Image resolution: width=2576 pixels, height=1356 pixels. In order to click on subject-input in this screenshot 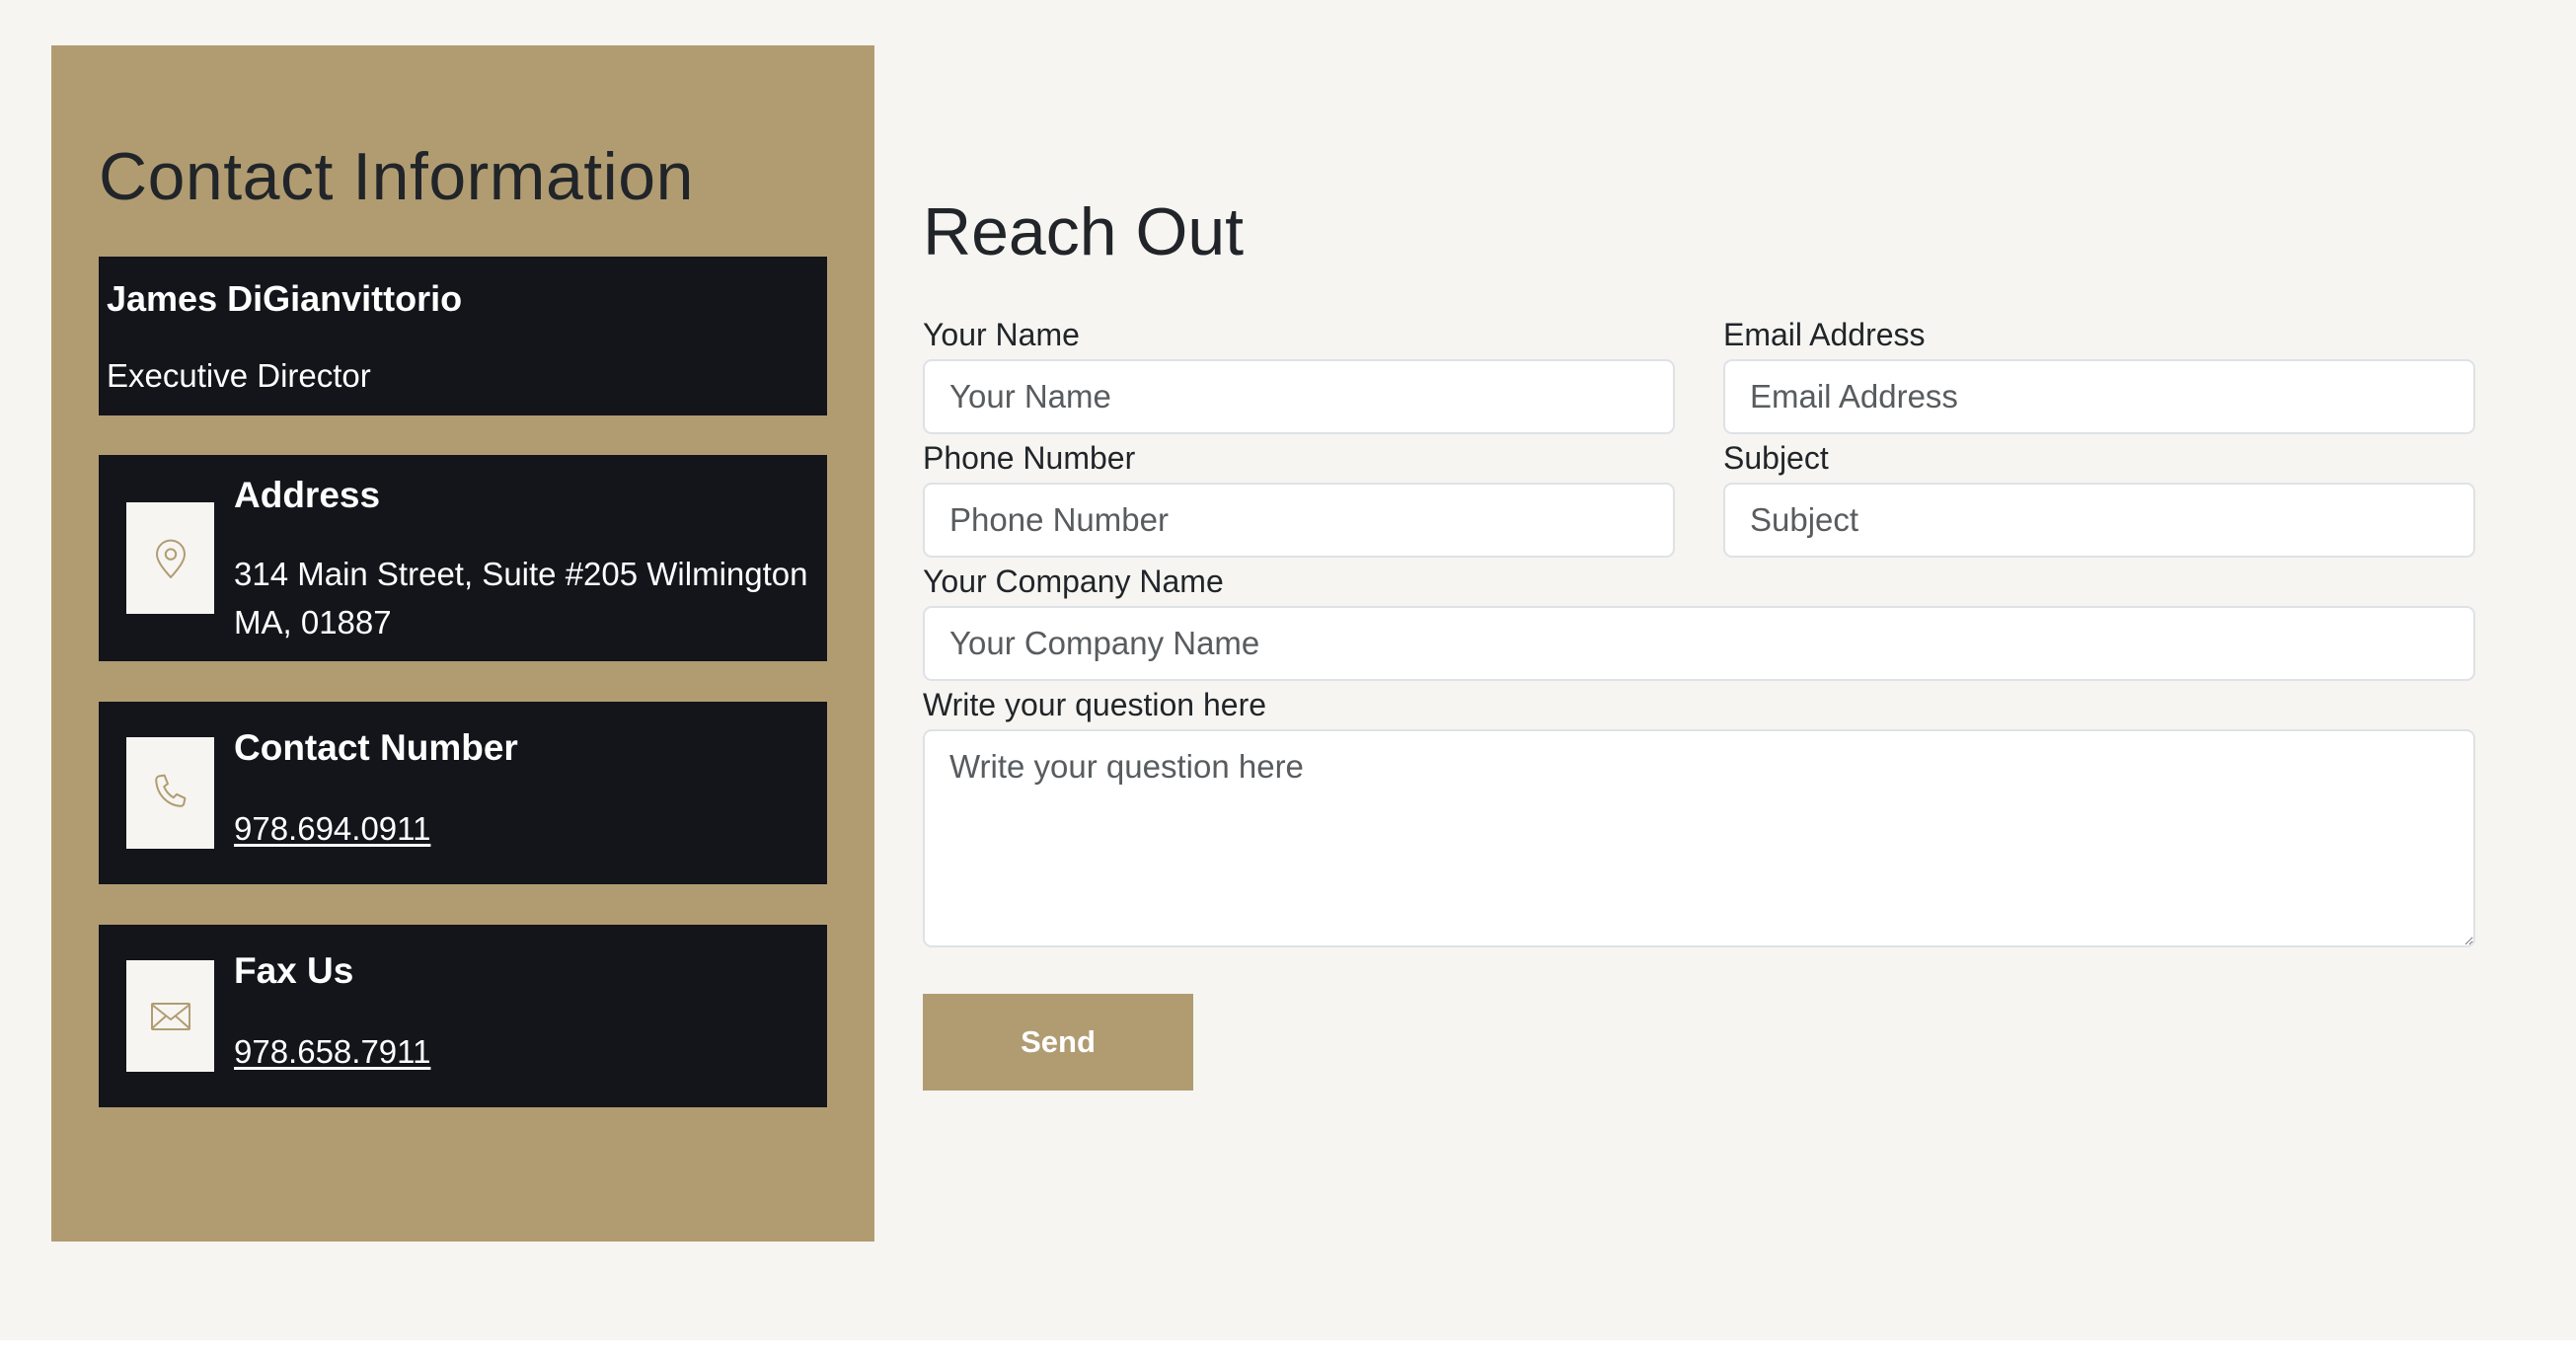, I will do `click(2099, 520)`.